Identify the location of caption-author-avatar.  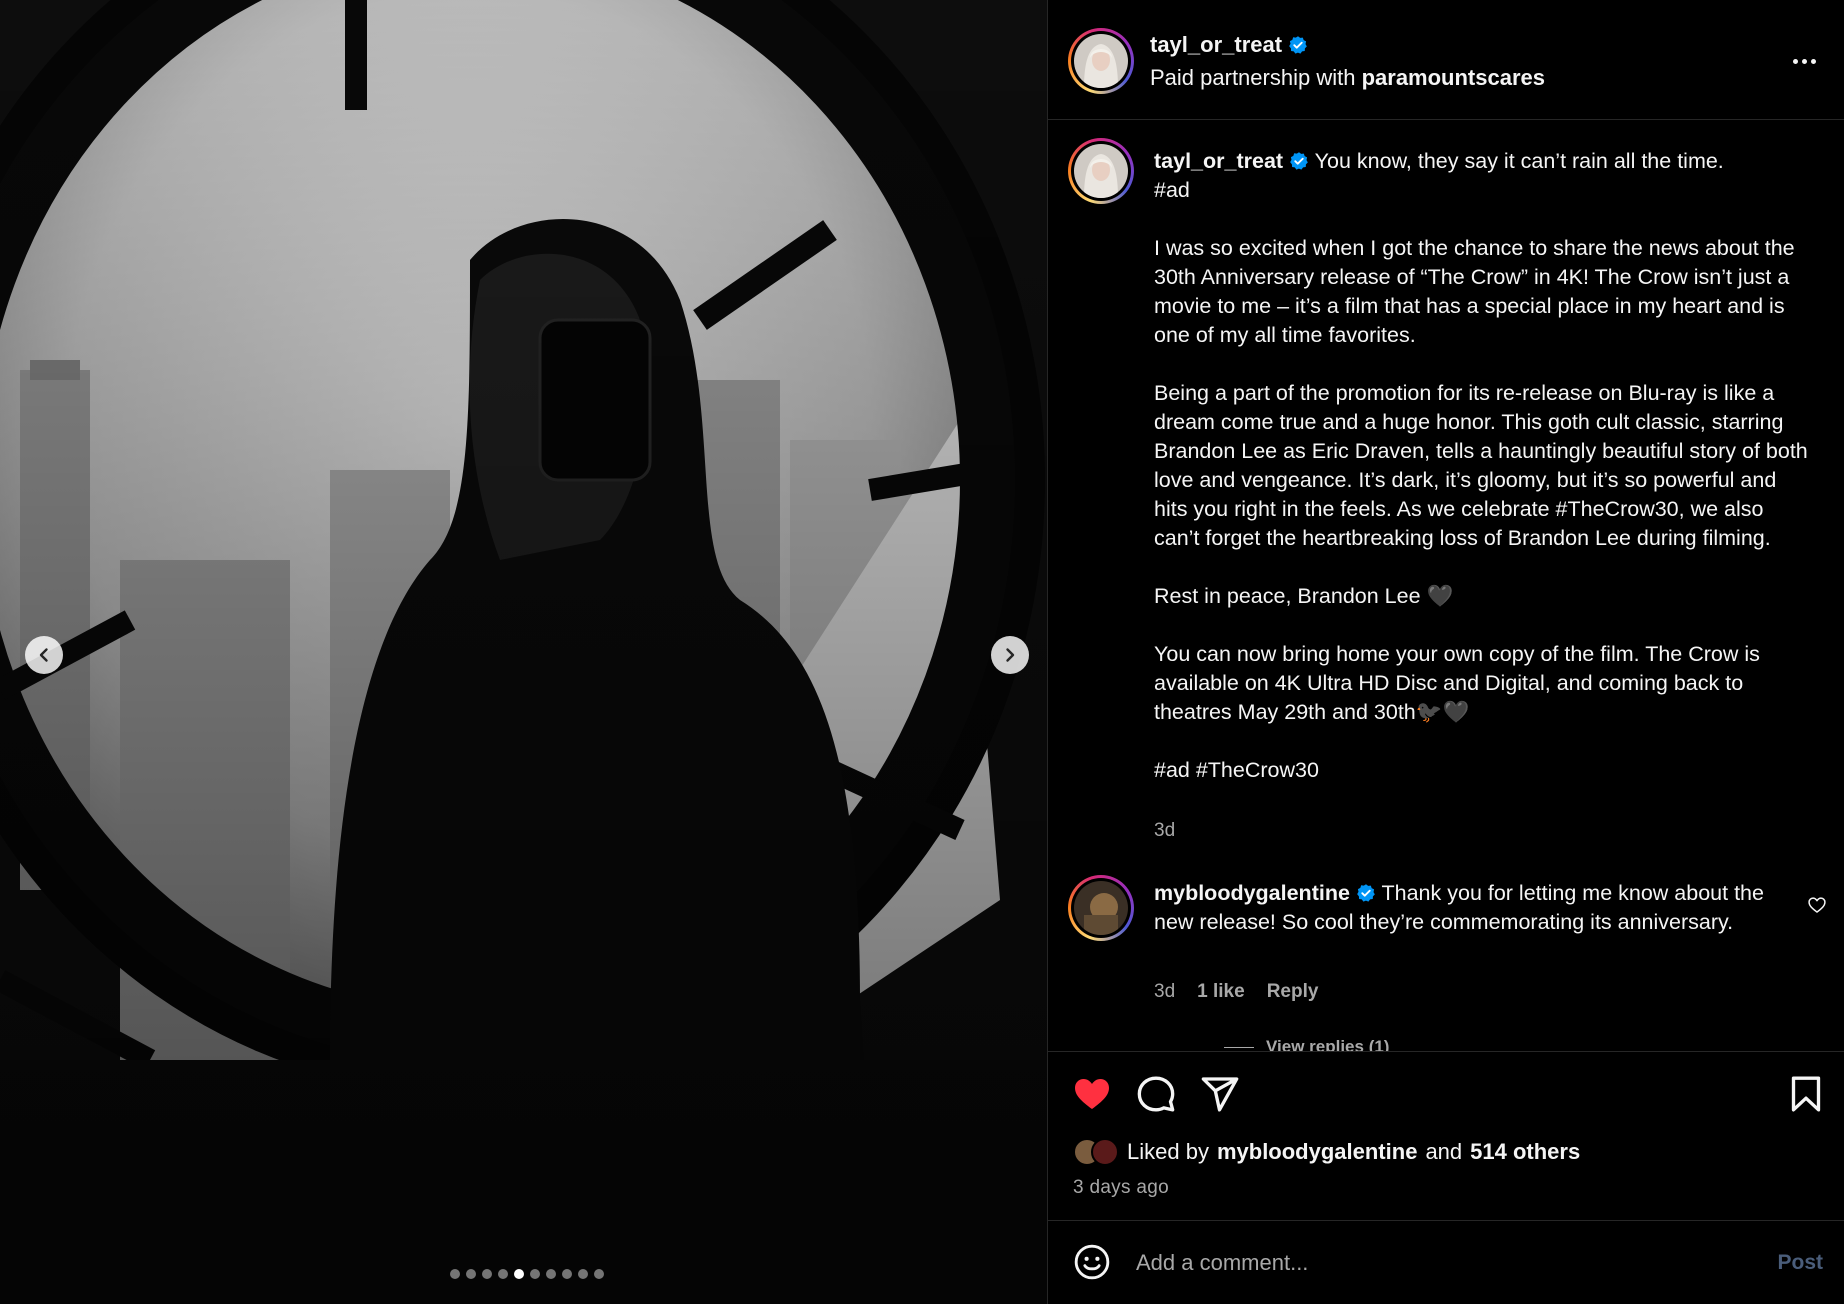
(1101, 171).